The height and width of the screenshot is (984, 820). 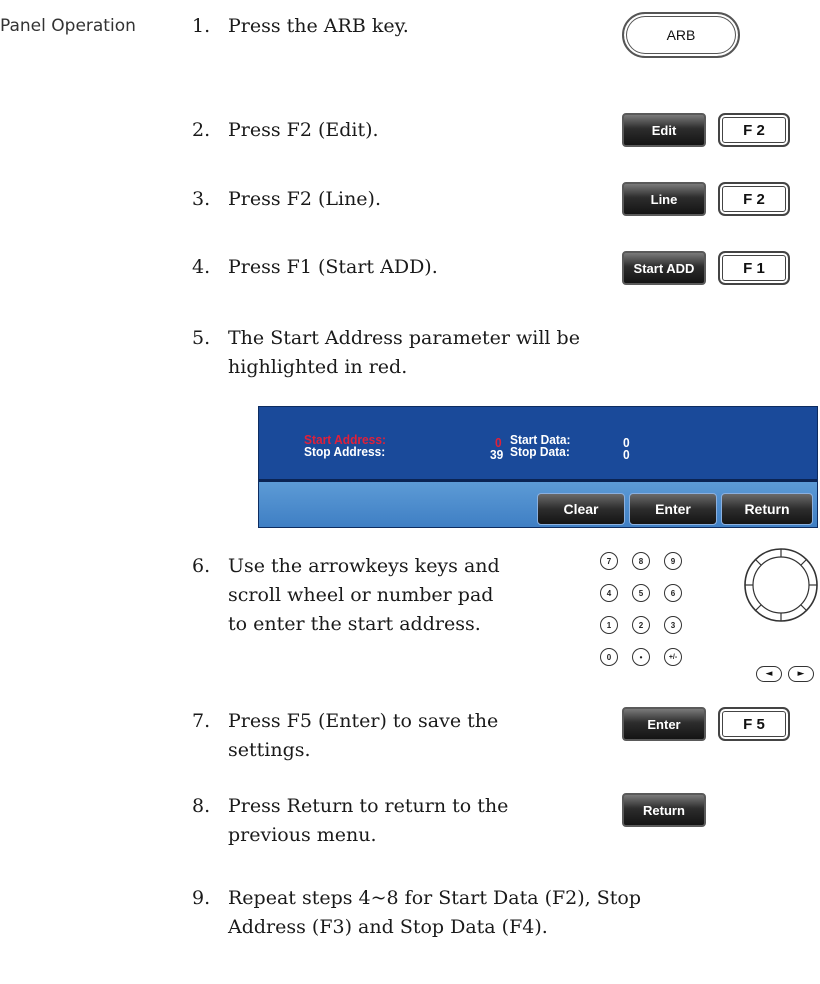 I want to click on step-text: settings., so click(x=269, y=750).